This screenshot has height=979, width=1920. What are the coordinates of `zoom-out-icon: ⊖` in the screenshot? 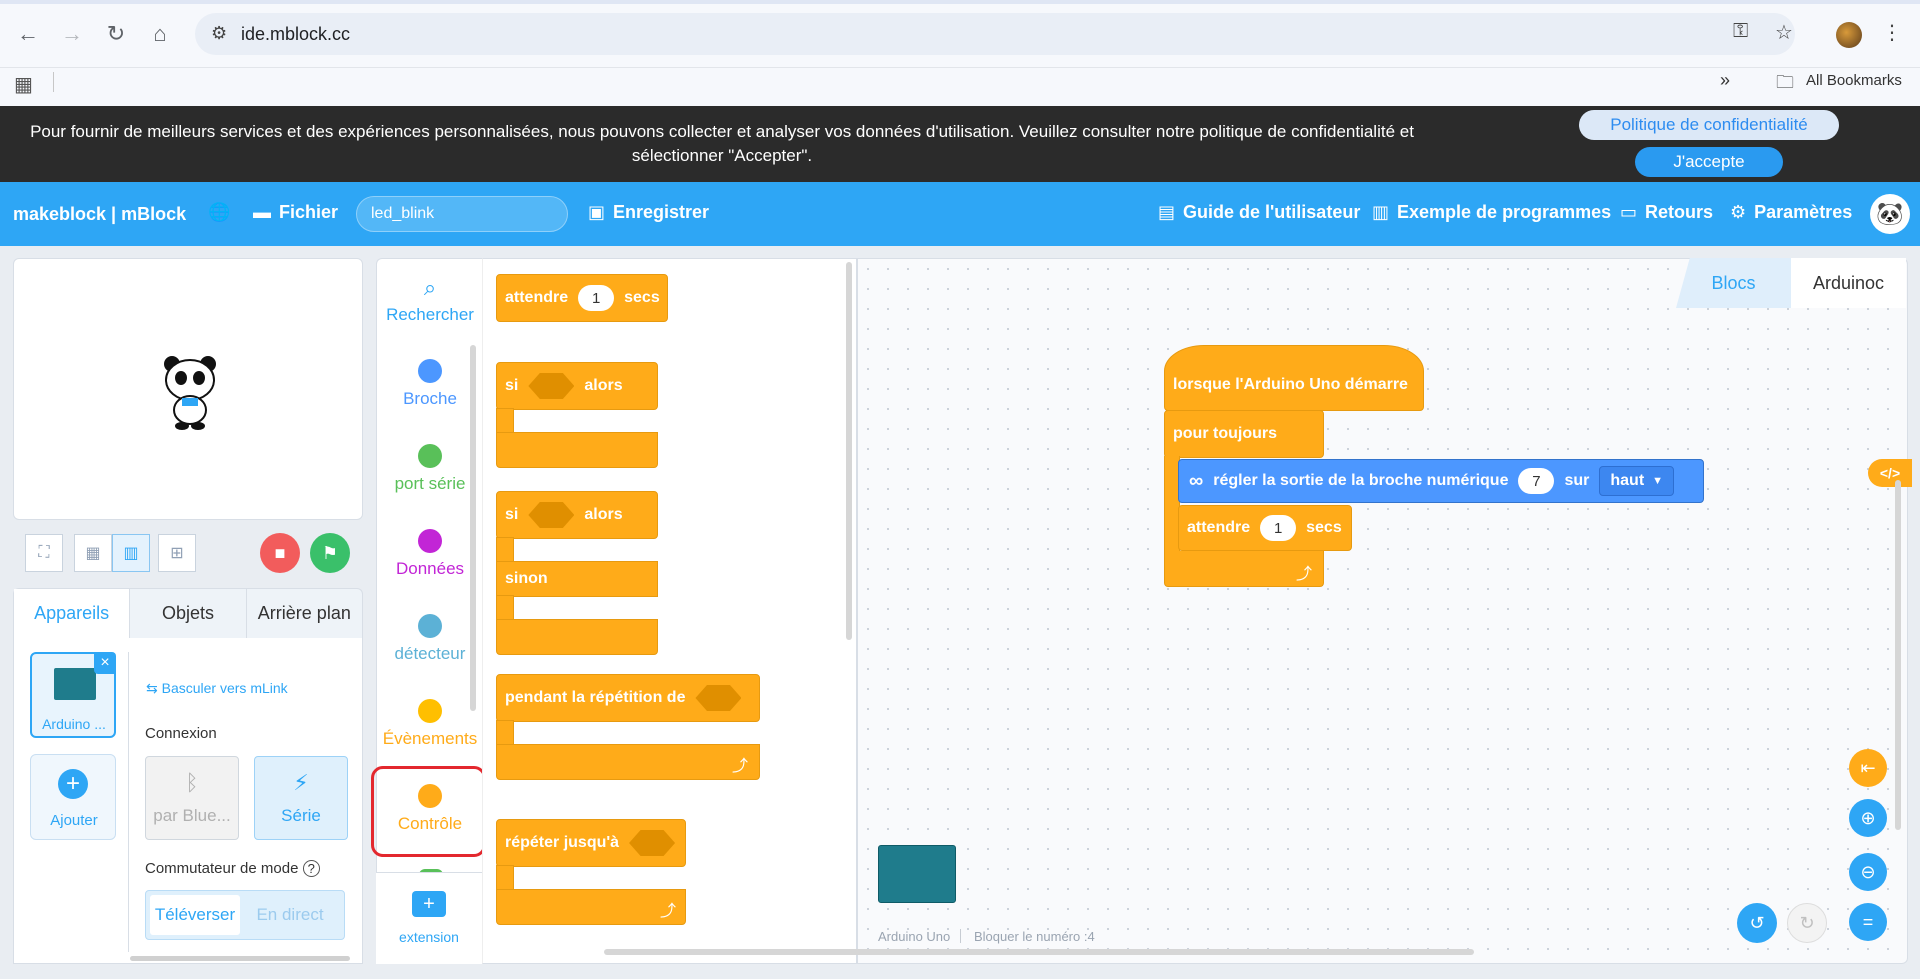 It's located at (1868, 872).